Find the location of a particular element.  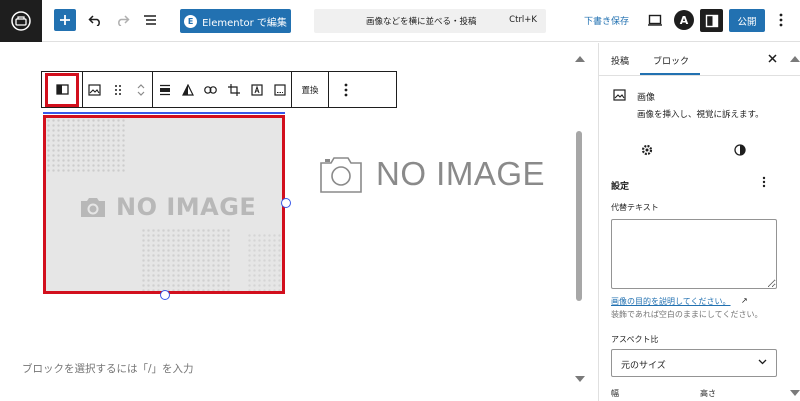

block-toolbar: 置換 is located at coordinates (219, 89).